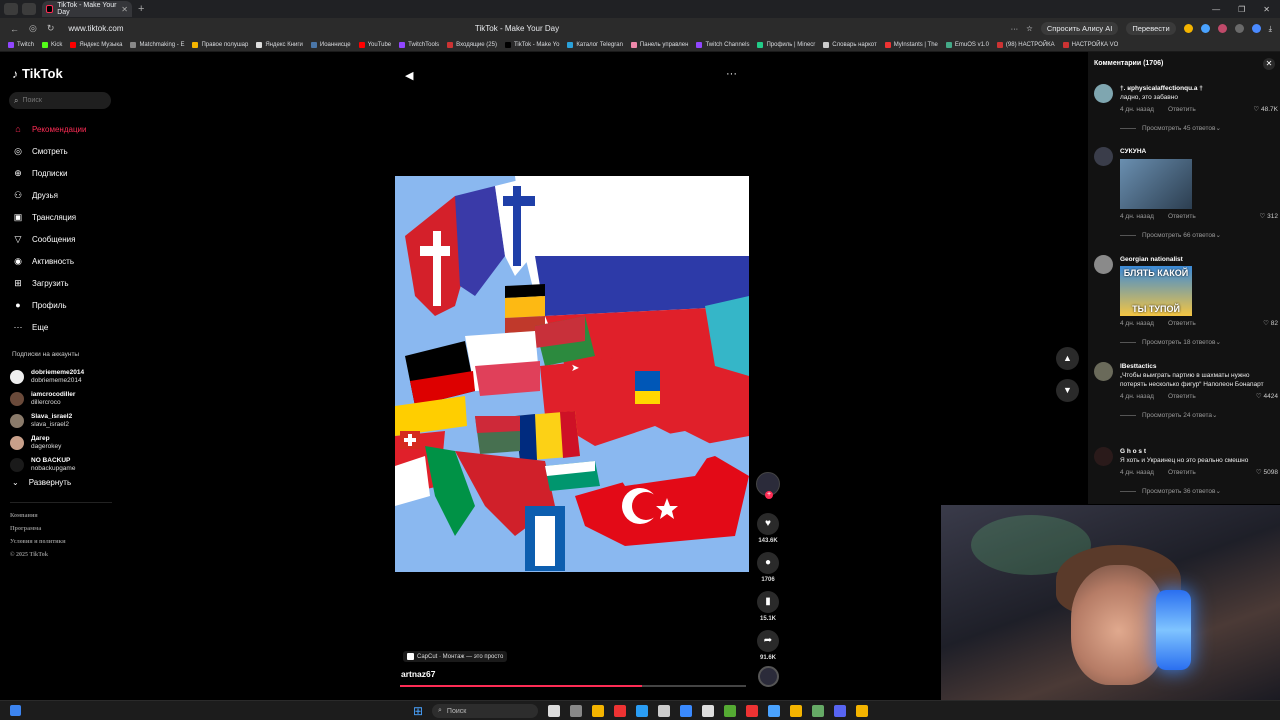 This screenshot has width=1280, height=720. Describe the element at coordinates (1025, 45) in the screenshot. I see `bookmark-item: (98) НАСТРОЙКА` at that location.